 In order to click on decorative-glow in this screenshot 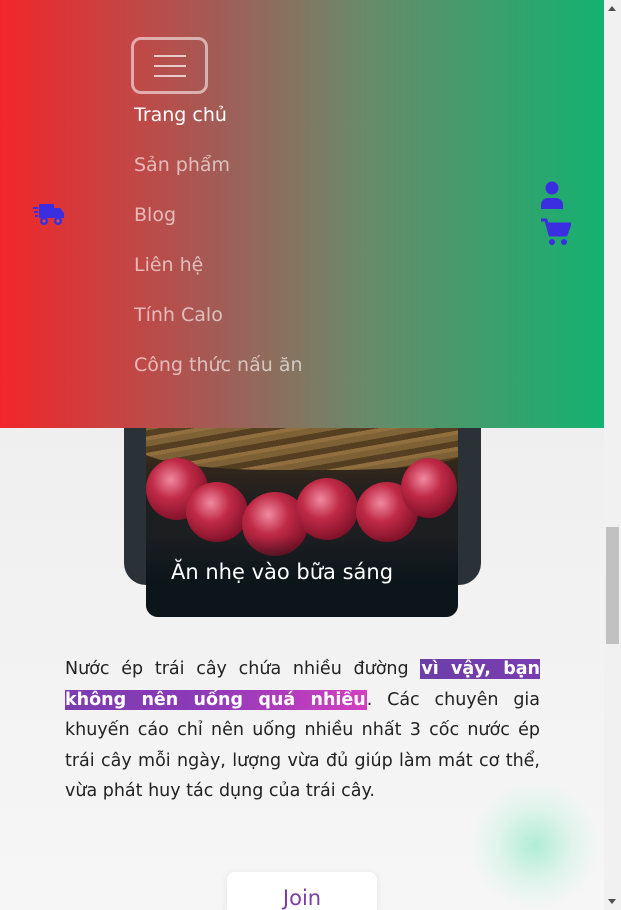, I will do `click(535, 845)`.